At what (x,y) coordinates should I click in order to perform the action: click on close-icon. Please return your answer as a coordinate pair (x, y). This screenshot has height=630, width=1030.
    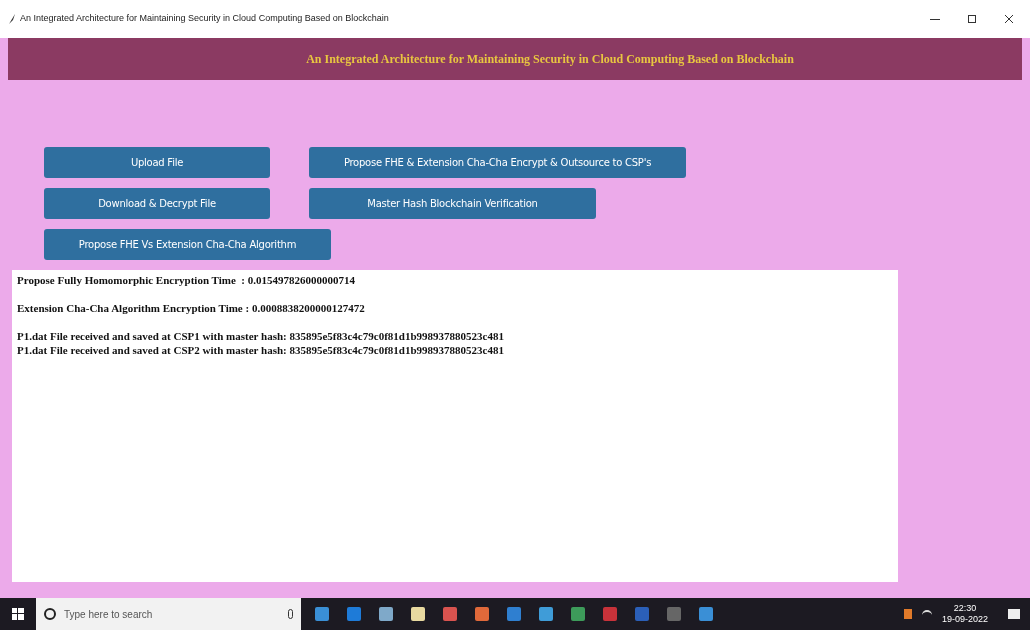
    Looking at the image, I should click on (1009, 19).